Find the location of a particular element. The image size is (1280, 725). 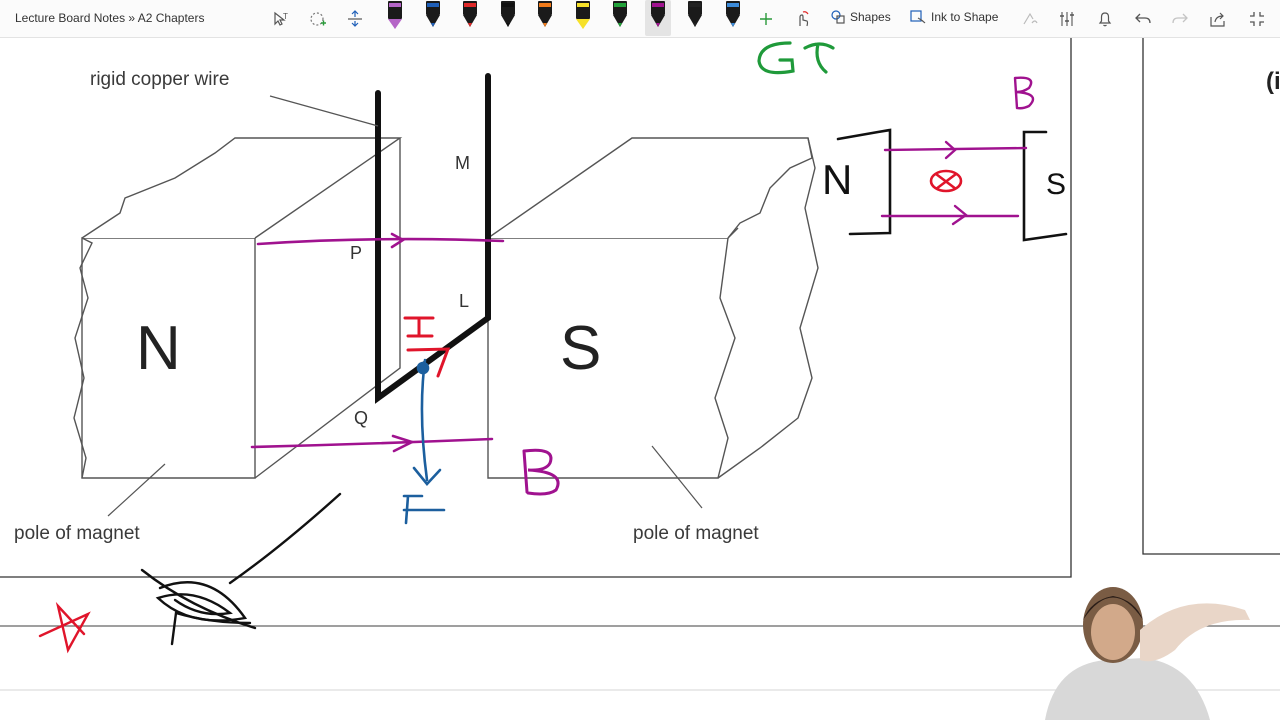

small-field-label-b is located at coordinates (1024, 93).